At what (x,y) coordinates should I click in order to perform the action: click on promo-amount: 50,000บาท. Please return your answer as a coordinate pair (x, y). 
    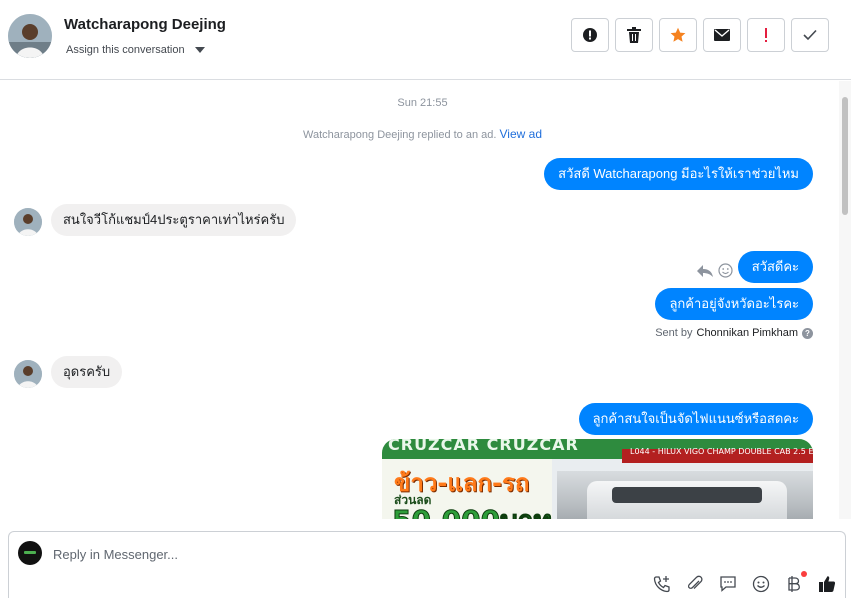
    Looking at the image, I should click on (471, 509).